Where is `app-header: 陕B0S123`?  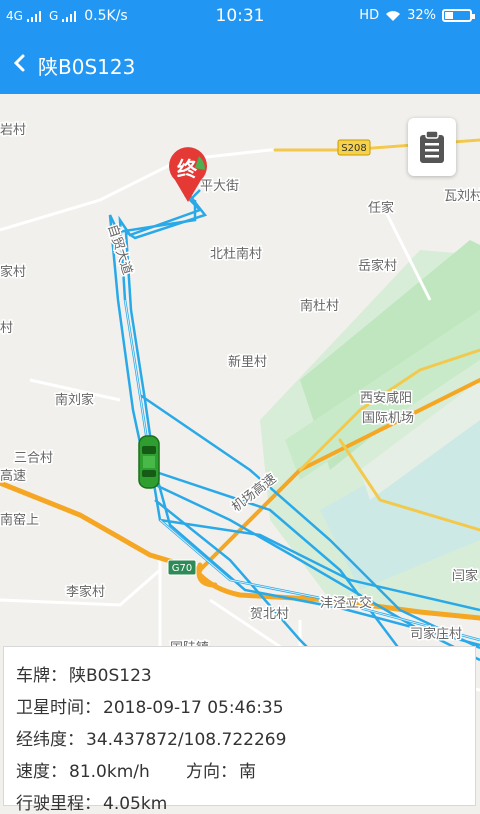
app-header: 陕B0S123 is located at coordinates (240, 64).